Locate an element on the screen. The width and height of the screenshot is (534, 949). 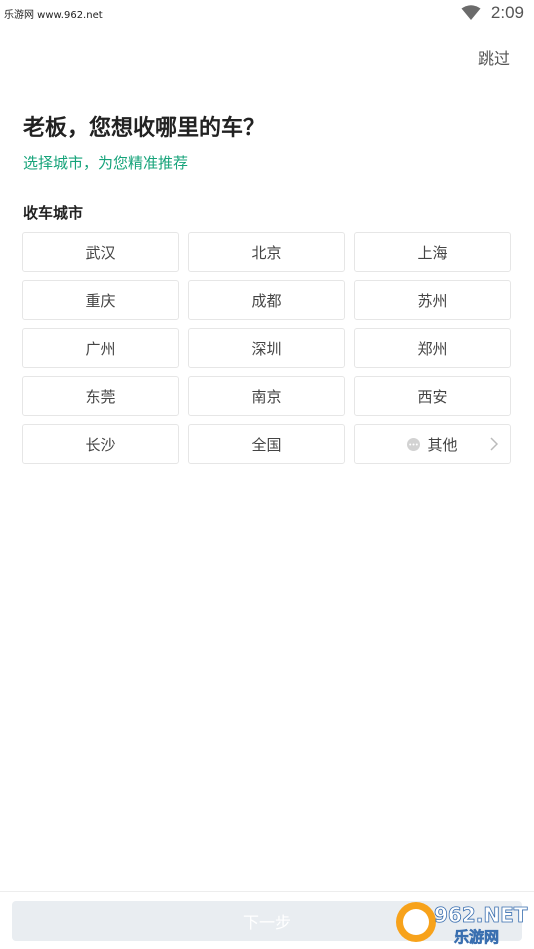
clock: 2:09 is located at coordinates (507, 12).